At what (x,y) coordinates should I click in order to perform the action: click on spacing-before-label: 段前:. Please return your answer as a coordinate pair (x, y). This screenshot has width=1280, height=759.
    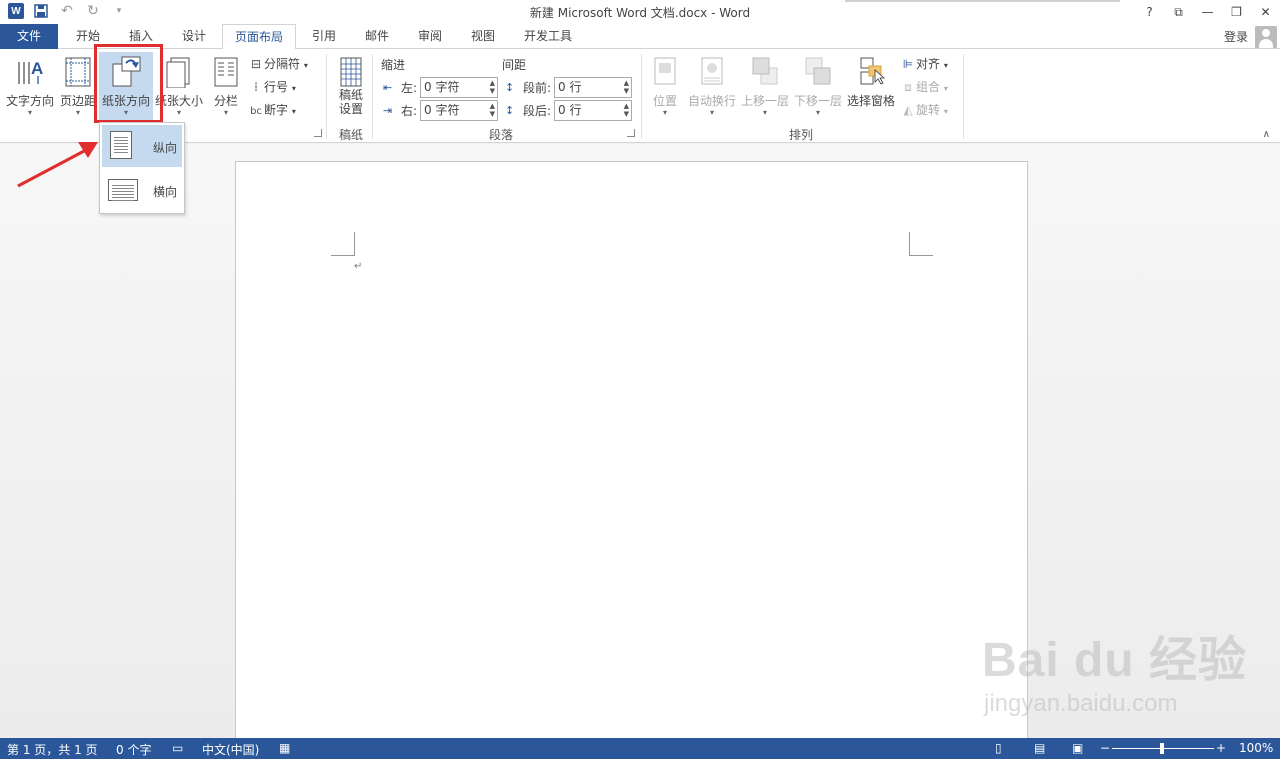
    Looking at the image, I should click on (537, 87).